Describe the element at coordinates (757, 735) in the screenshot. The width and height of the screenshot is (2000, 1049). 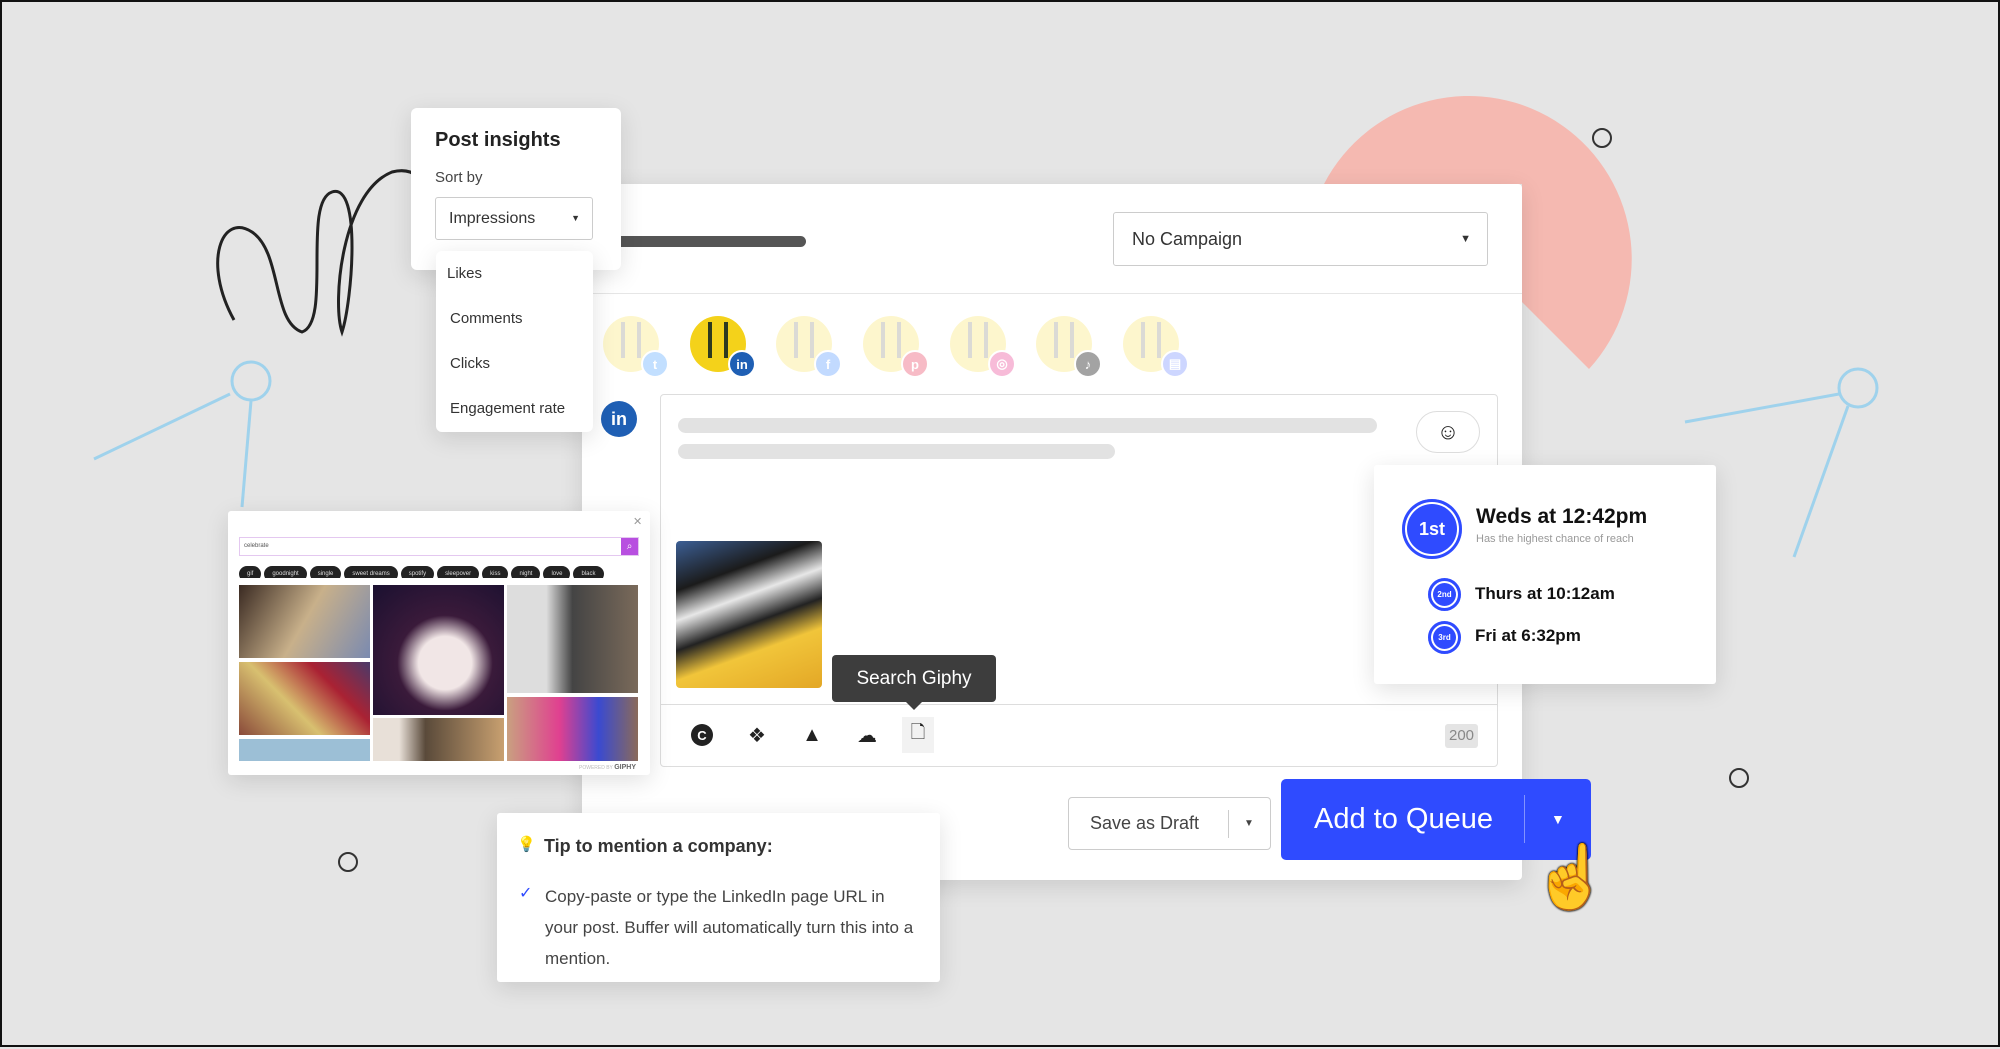
I see `dropbox-icon: ❖` at that location.